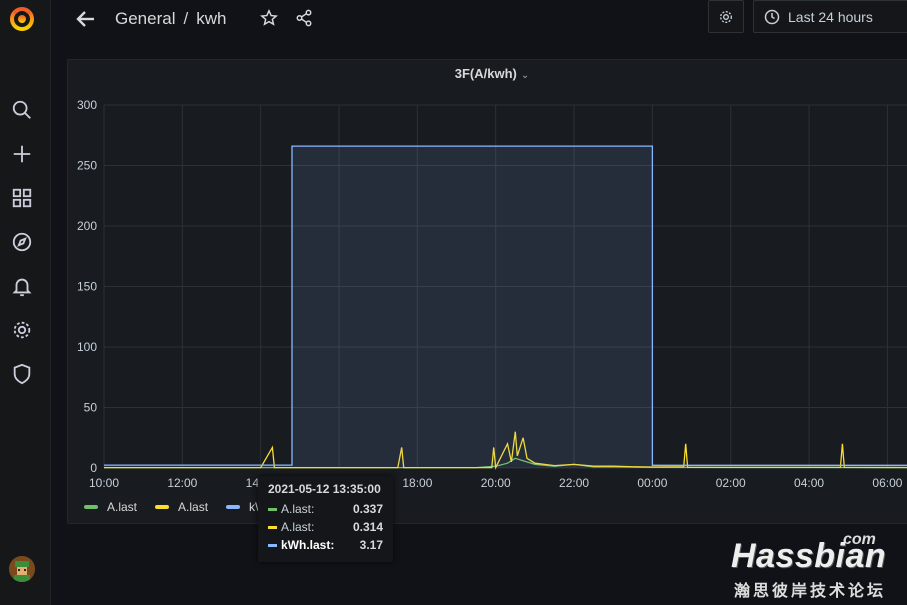 The image size is (907, 605). Describe the element at coordinates (809, 483) in the screenshot. I see `x-tick-label: 04:00` at that location.